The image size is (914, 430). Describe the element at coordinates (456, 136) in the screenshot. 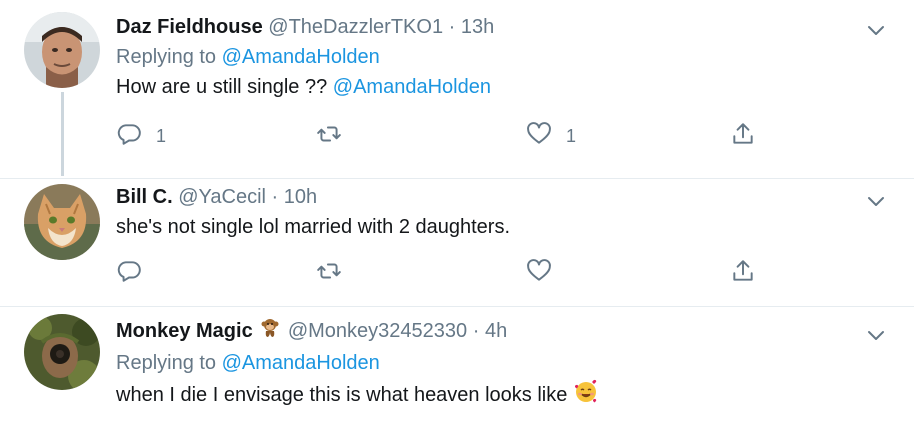

I see `tweet-actions: 1 1` at that location.